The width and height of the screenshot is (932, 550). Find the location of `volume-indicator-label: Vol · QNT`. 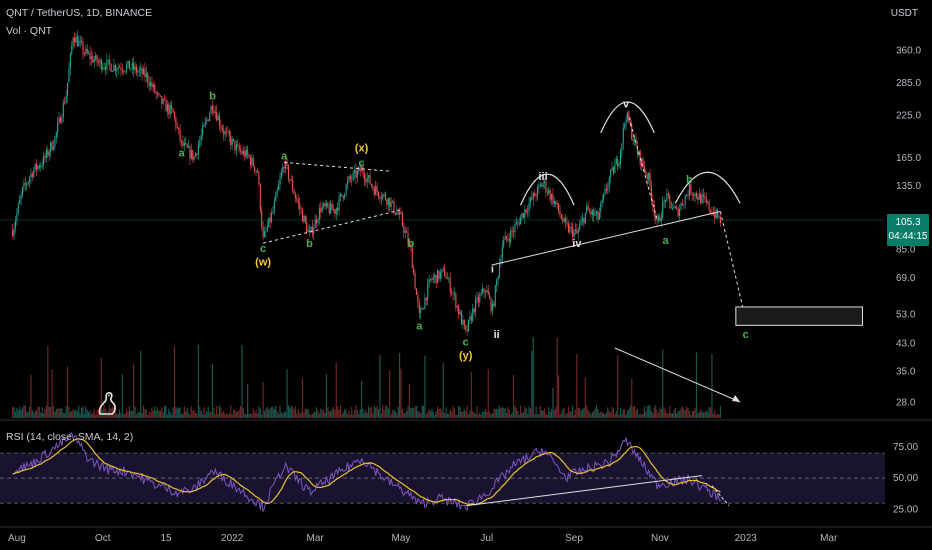

volume-indicator-label: Vol · QNT is located at coordinates (29, 31).